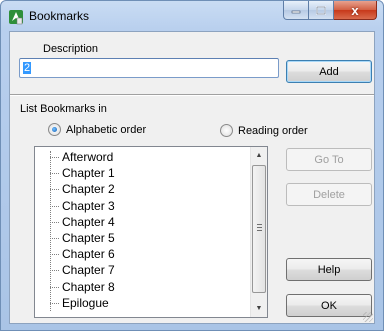 Image resolution: width=384 pixels, height=331 pixels. Describe the element at coordinates (273, 130) in the screenshot. I see `reading-order-label: Reading order` at that location.